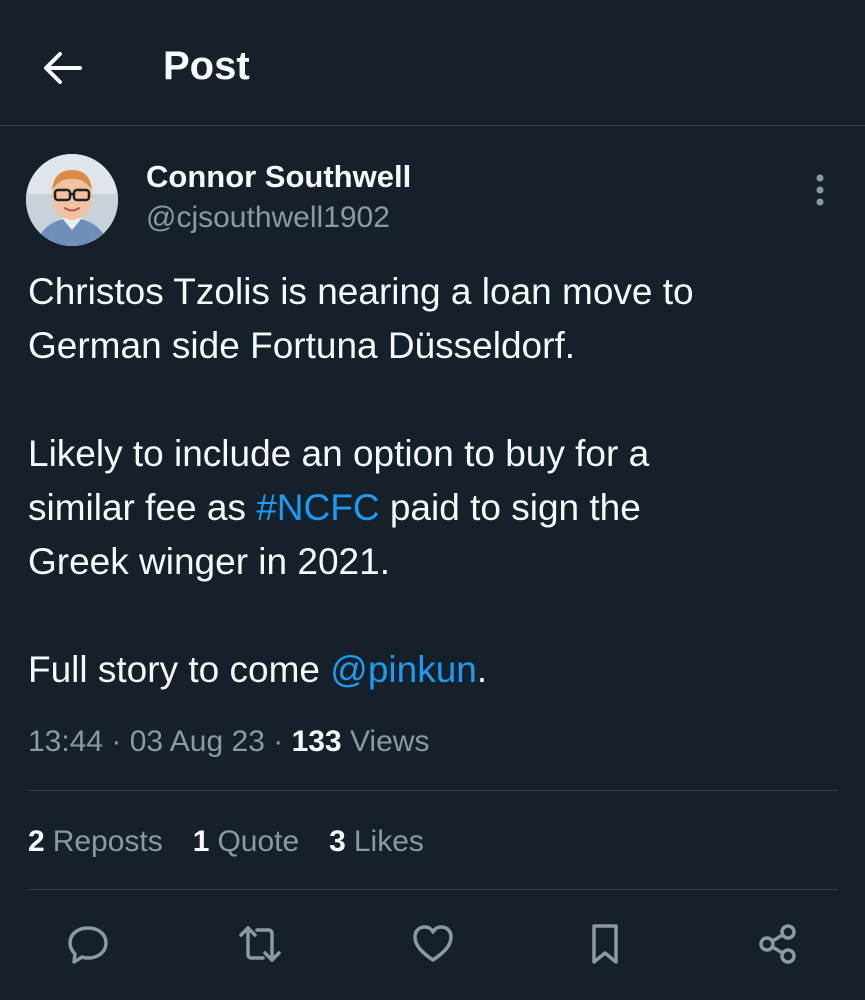  I want to click on post-meta: 13:44 · 03 Aug 23 · 133 Views, so click(228, 742).